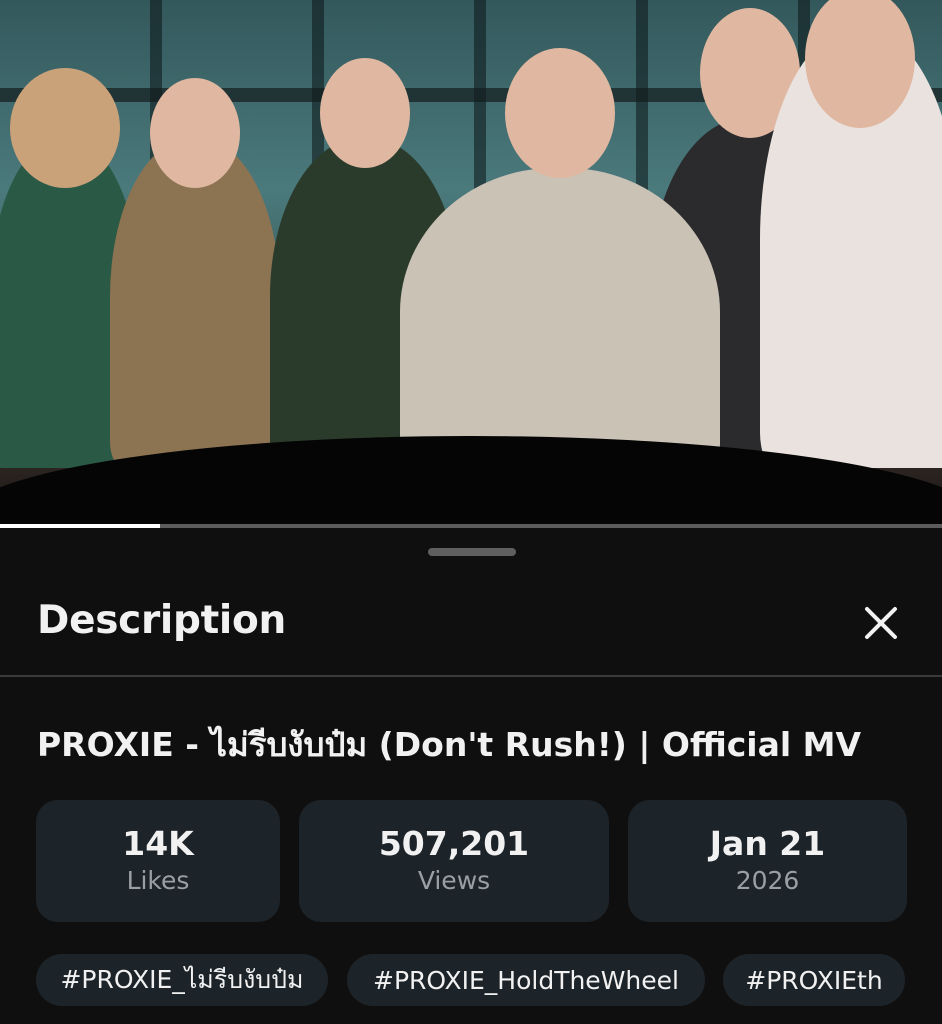 Image resolution: width=942 pixels, height=1024 pixels. I want to click on date-stat: Jan 21 2026, so click(767, 861).